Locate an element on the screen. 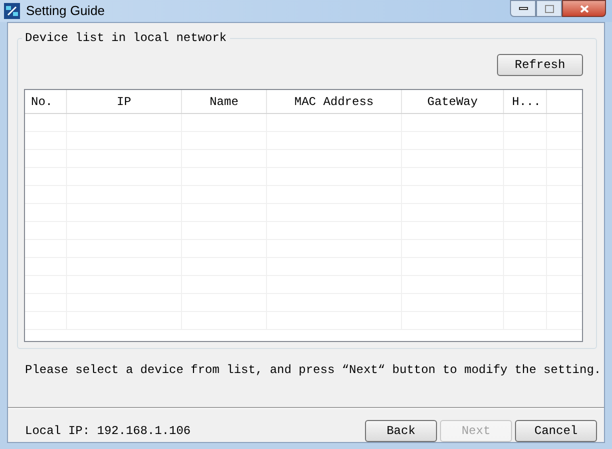 Image resolution: width=612 pixels, height=449 pixels. close-button is located at coordinates (584, 8).